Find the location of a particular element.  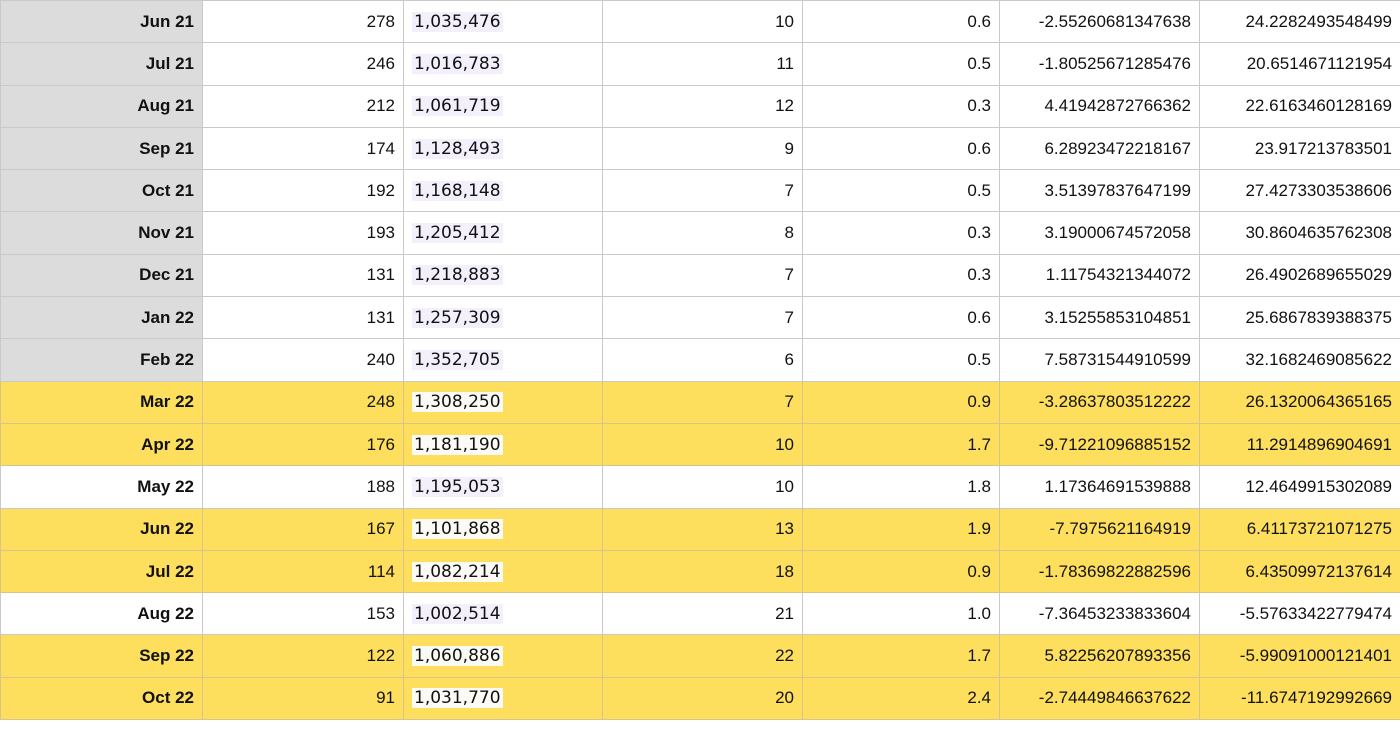

count-cell: 122 is located at coordinates (303, 656).